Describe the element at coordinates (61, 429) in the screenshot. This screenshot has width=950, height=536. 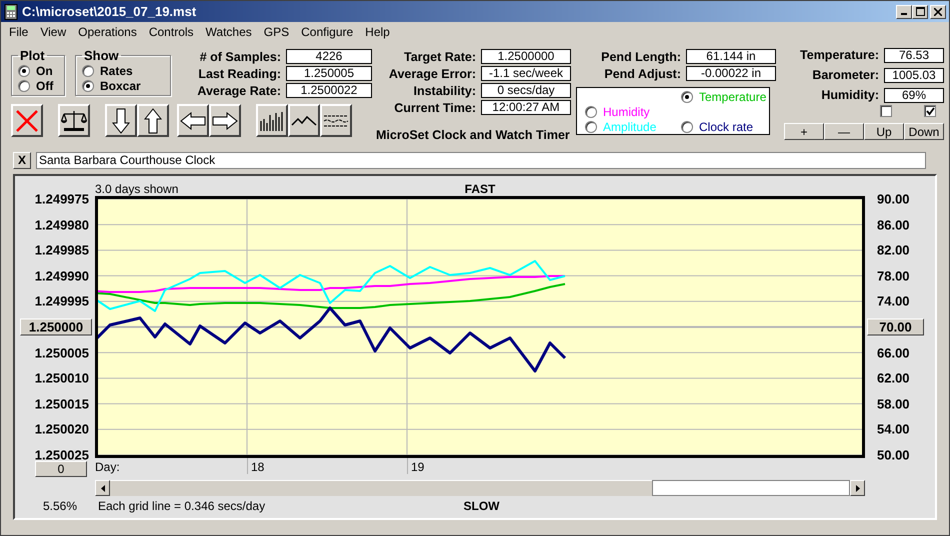
I see `axis-label: 1.250020` at that location.